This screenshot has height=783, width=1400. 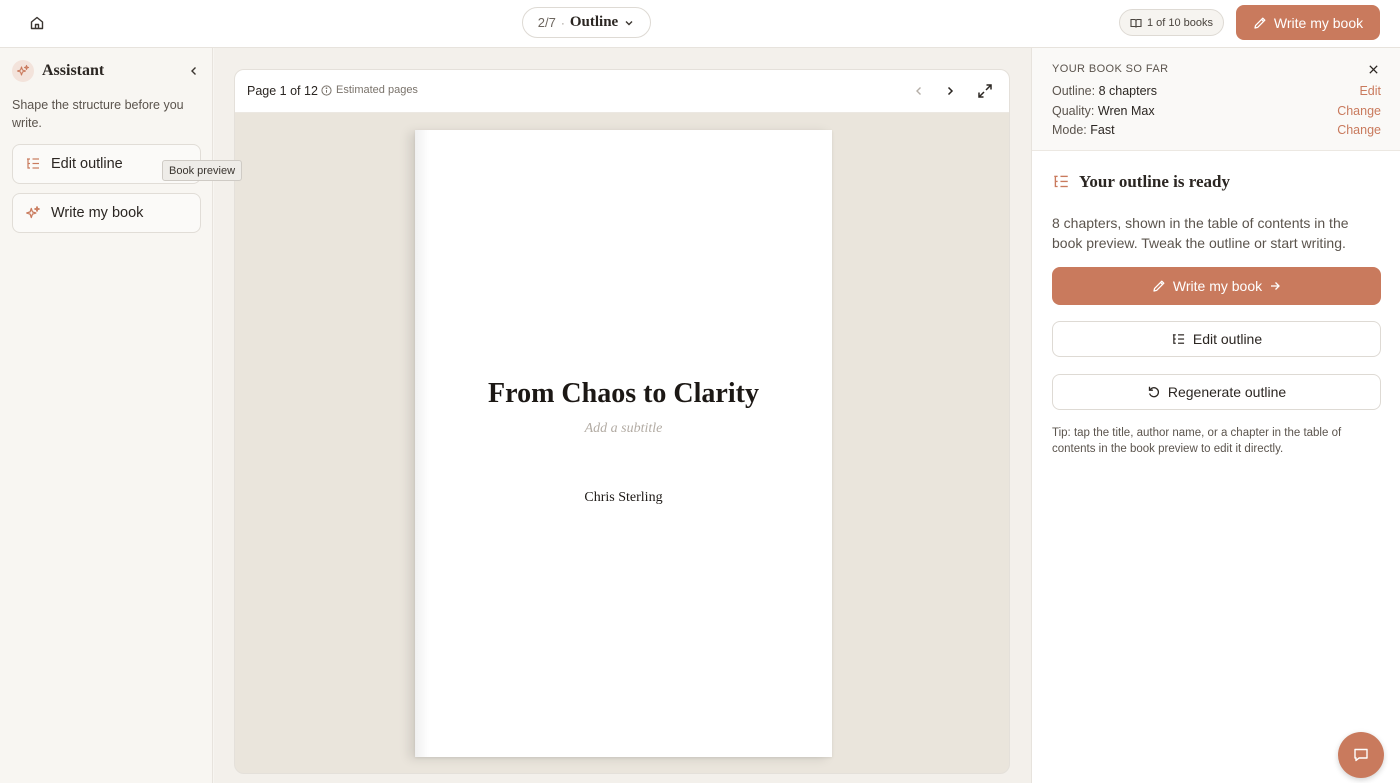 What do you see at coordinates (282, 91) in the screenshot?
I see `page-indicator: Page 1 of 12` at bounding box center [282, 91].